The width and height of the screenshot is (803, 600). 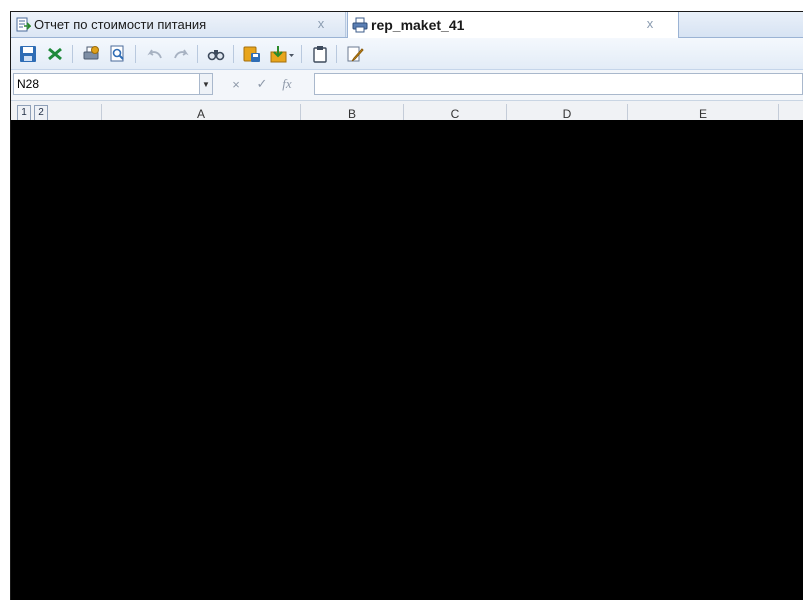 What do you see at coordinates (418, 25) in the screenshot?
I see `tab-label: rep_maket_41` at bounding box center [418, 25].